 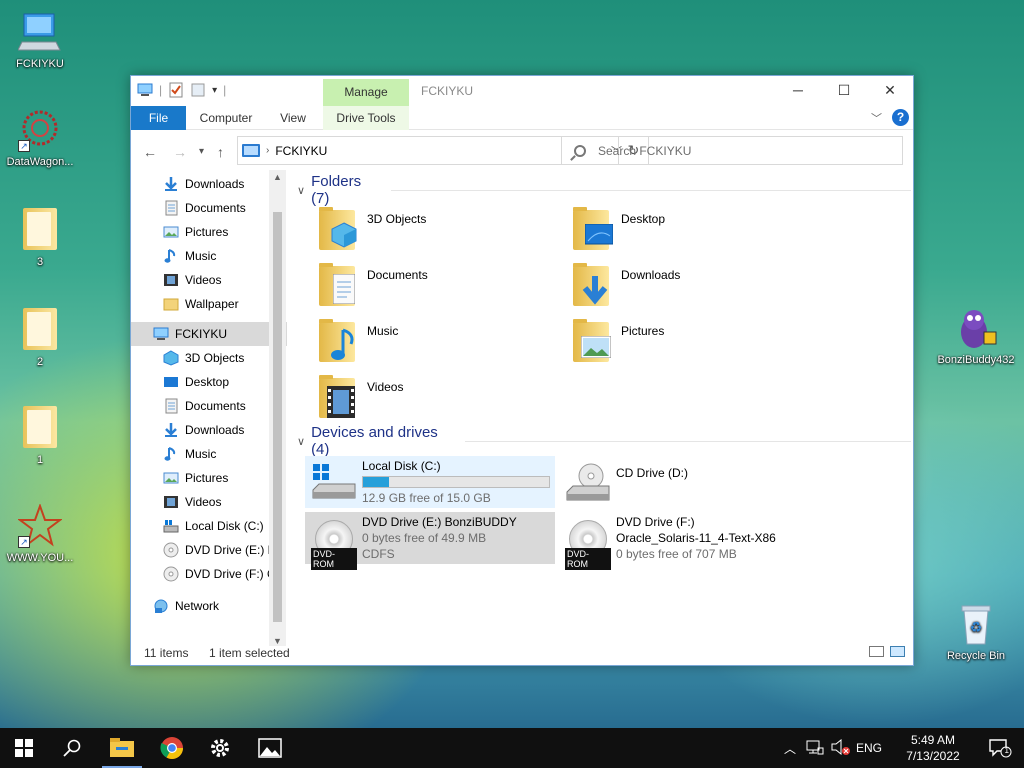 I want to click on taskbar: ︿ ENG 5:49 AM 7/13/2022 1, so click(x=512, y=748).